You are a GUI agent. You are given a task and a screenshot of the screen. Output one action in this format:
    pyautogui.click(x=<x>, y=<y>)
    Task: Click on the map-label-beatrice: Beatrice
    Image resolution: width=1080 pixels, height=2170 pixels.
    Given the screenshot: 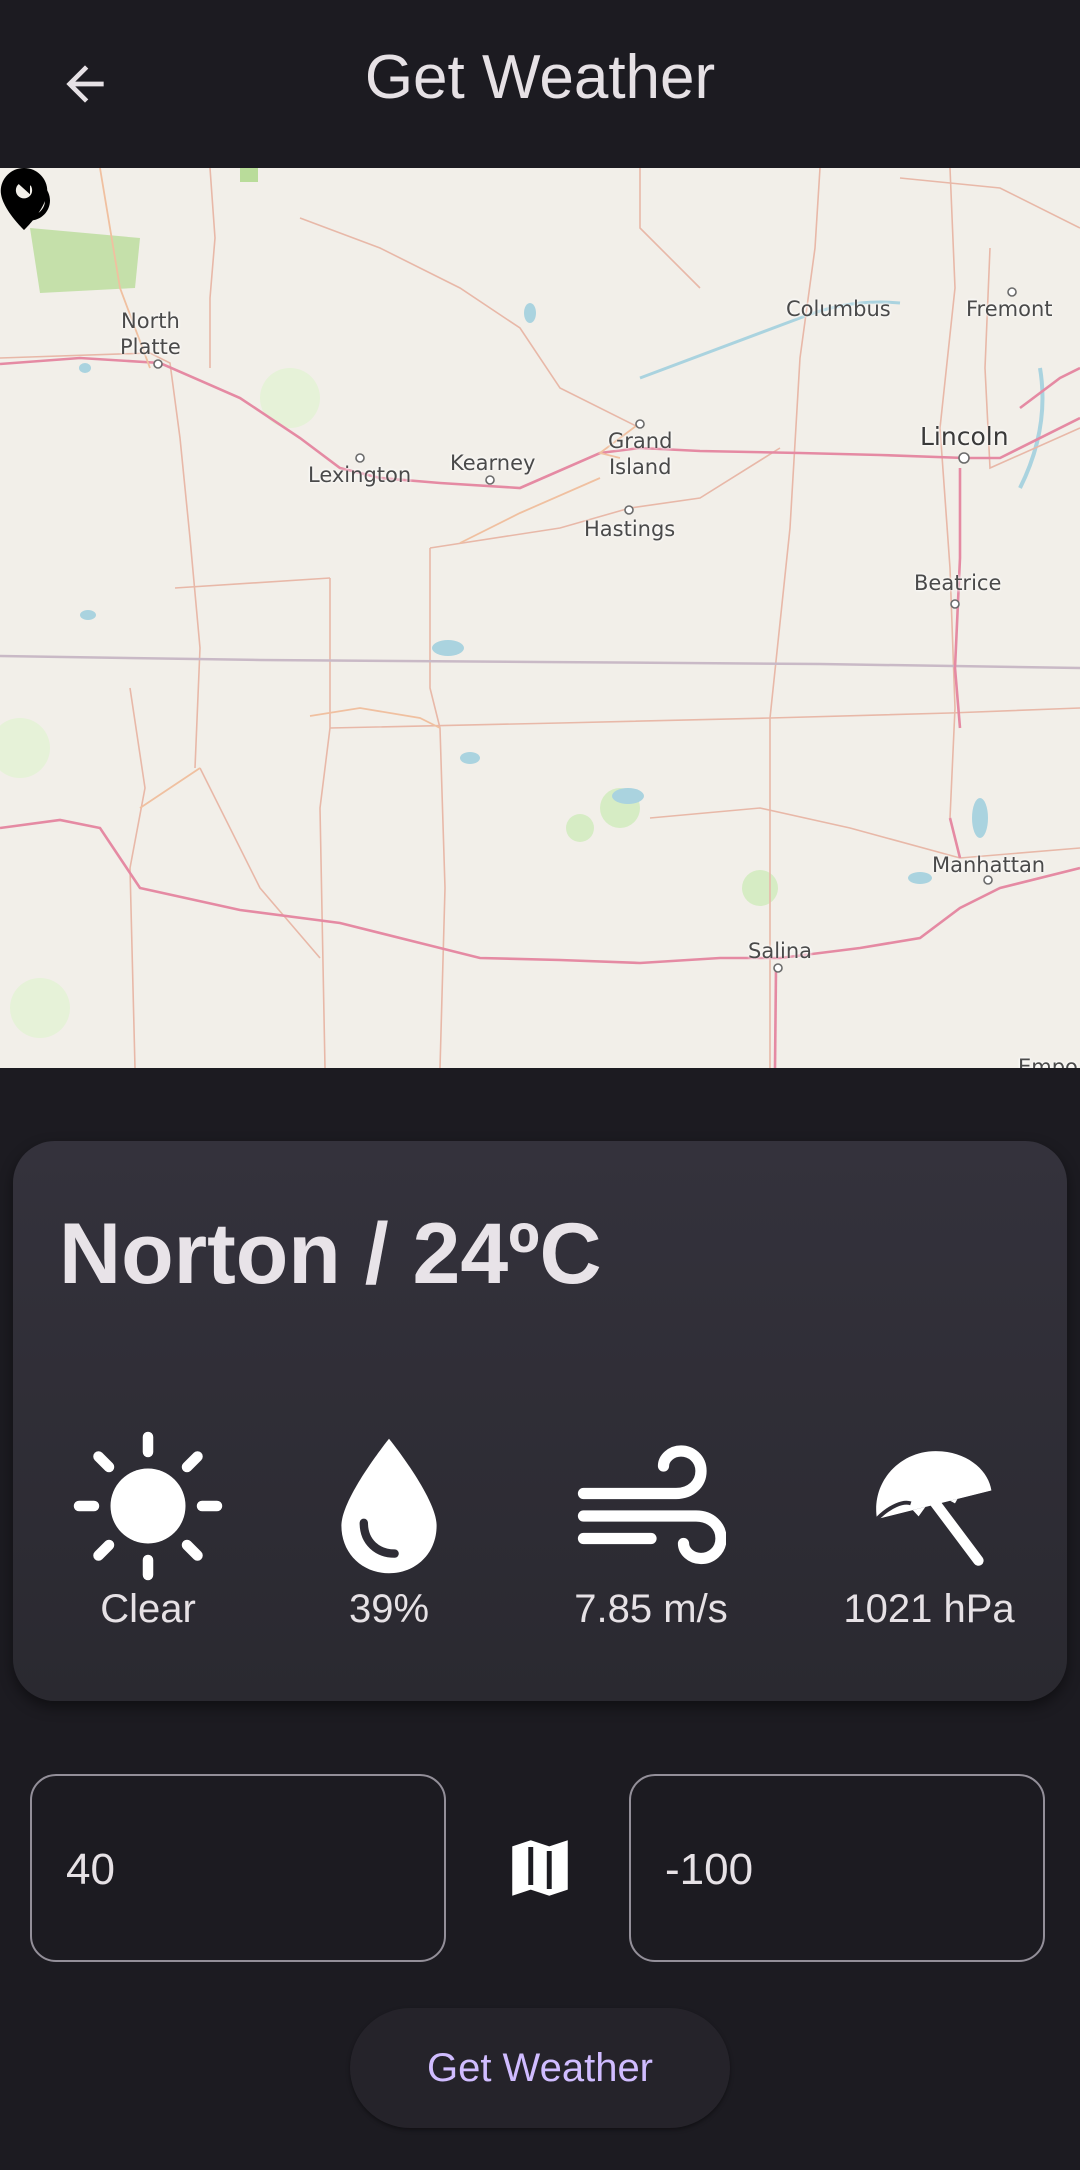 What is the action you would take?
    pyautogui.click(x=958, y=583)
    